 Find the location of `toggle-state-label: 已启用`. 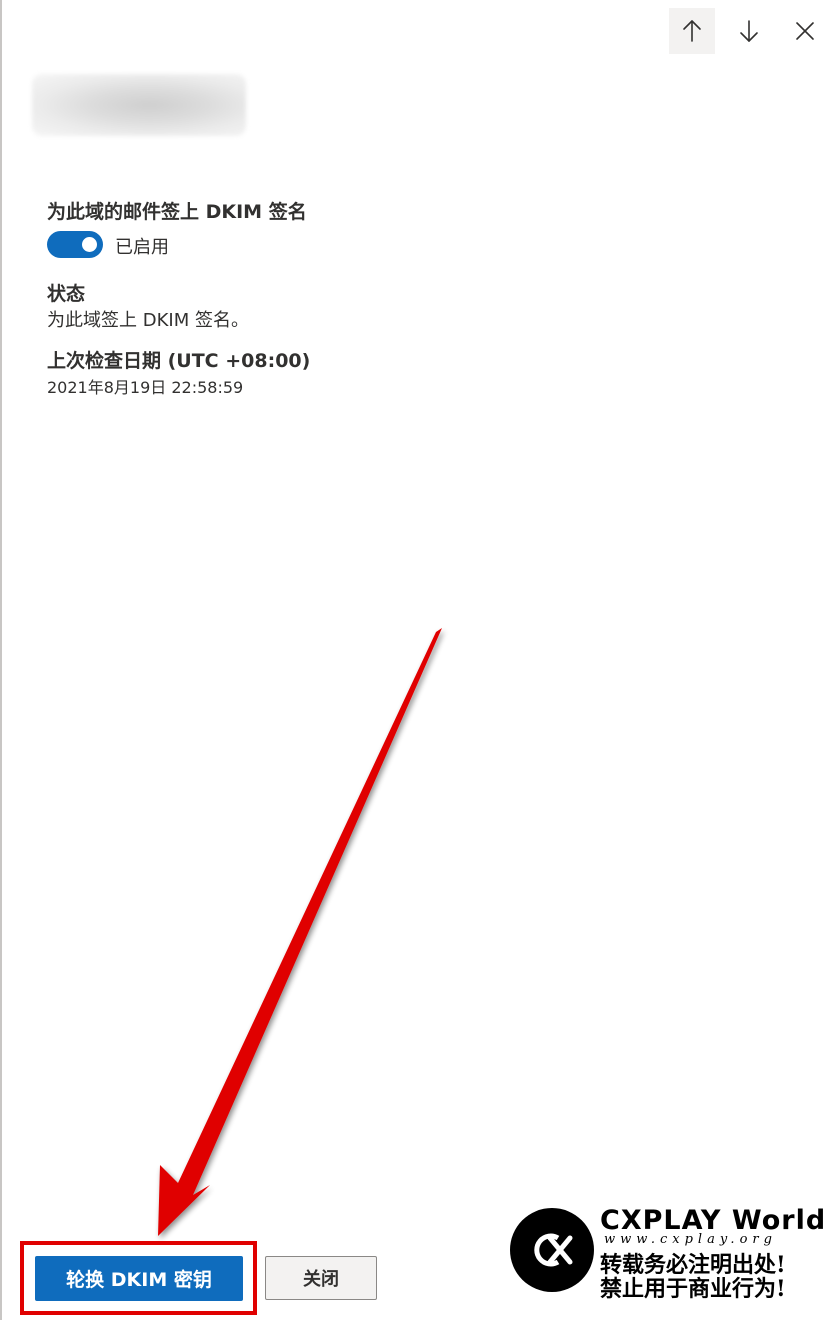

toggle-state-label: 已启用 is located at coordinates (142, 247).